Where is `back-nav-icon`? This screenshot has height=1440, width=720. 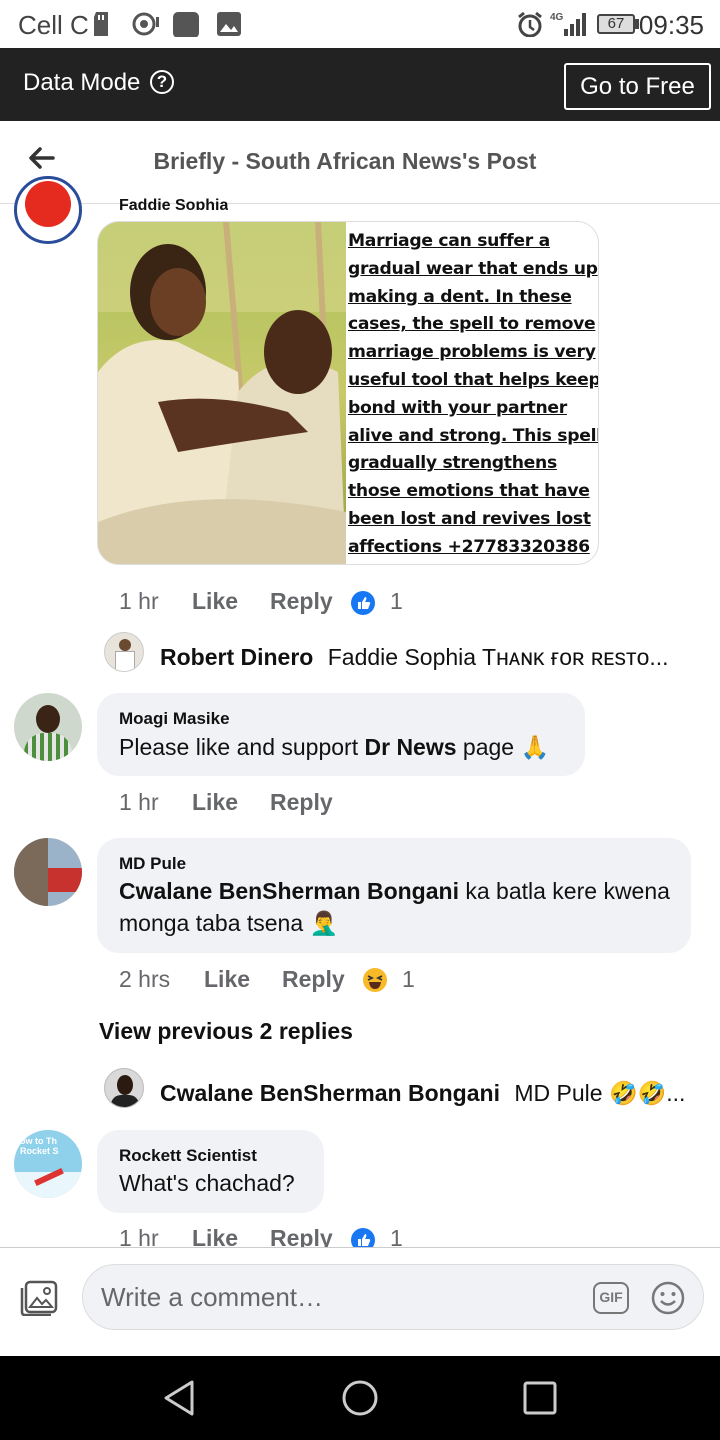 back-nav-icon is located at coordinates (180, 1398).